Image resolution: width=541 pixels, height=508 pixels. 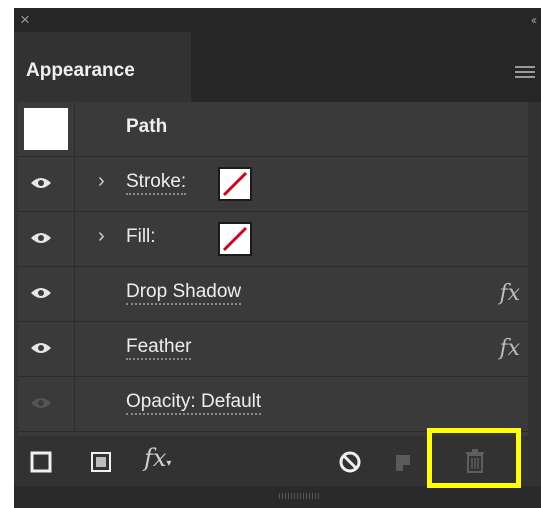 I want to click on tab-row: Appearance, so click(x=277, y=67).